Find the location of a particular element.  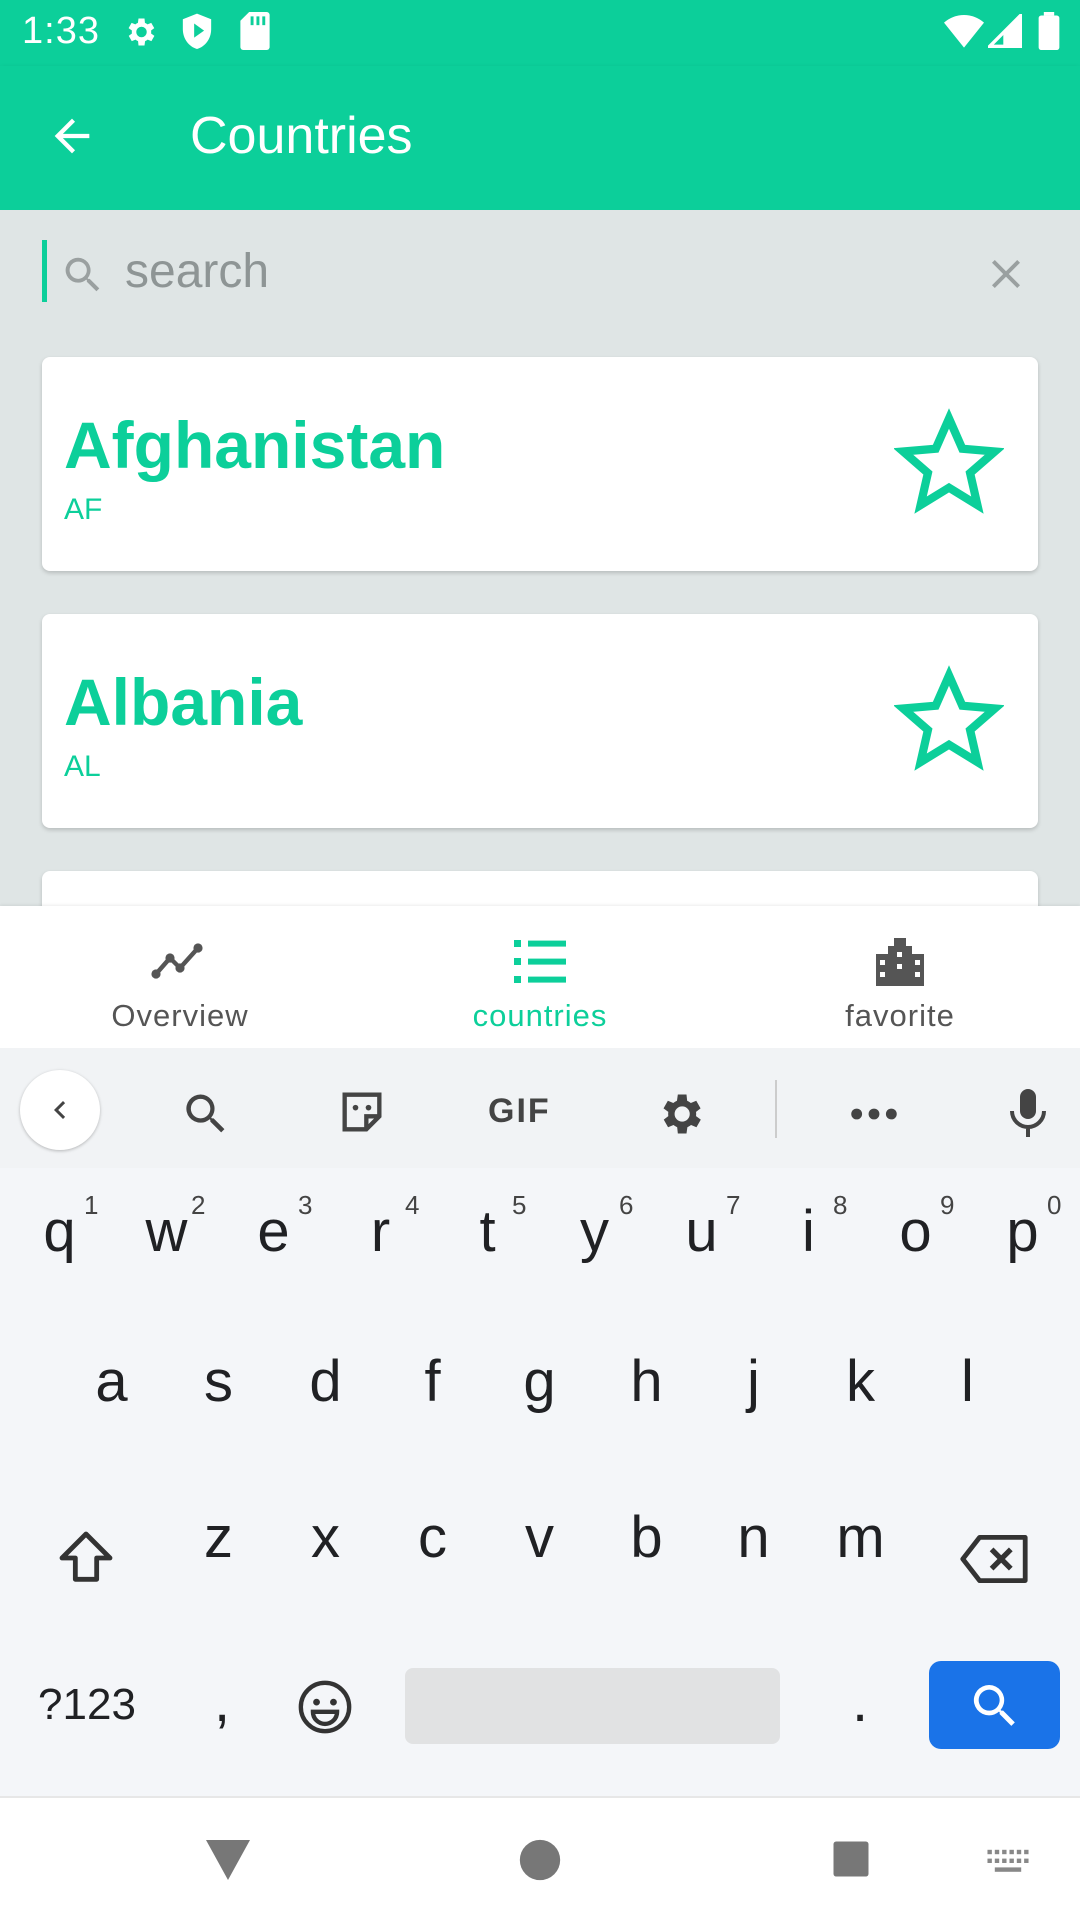

nav-item-overview: Overview is located at coordinates (180, 977).